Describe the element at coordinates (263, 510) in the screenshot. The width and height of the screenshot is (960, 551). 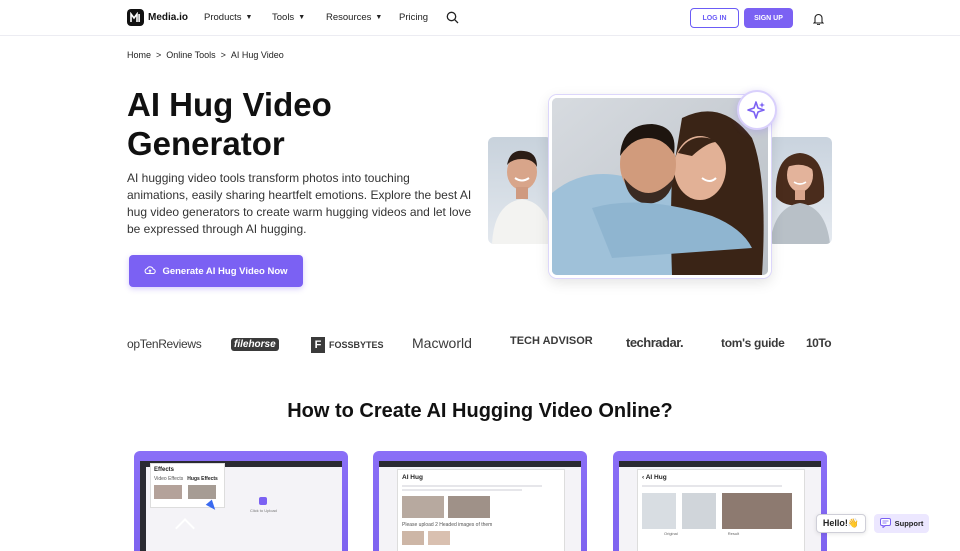
I see `upload-text: Click to Upload` at that location.